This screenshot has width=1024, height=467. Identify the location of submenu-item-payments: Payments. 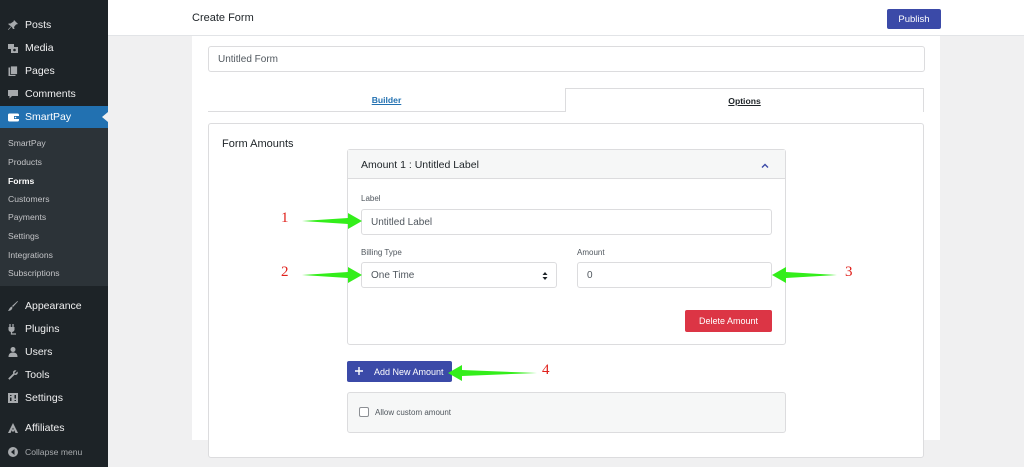
(27, 217).